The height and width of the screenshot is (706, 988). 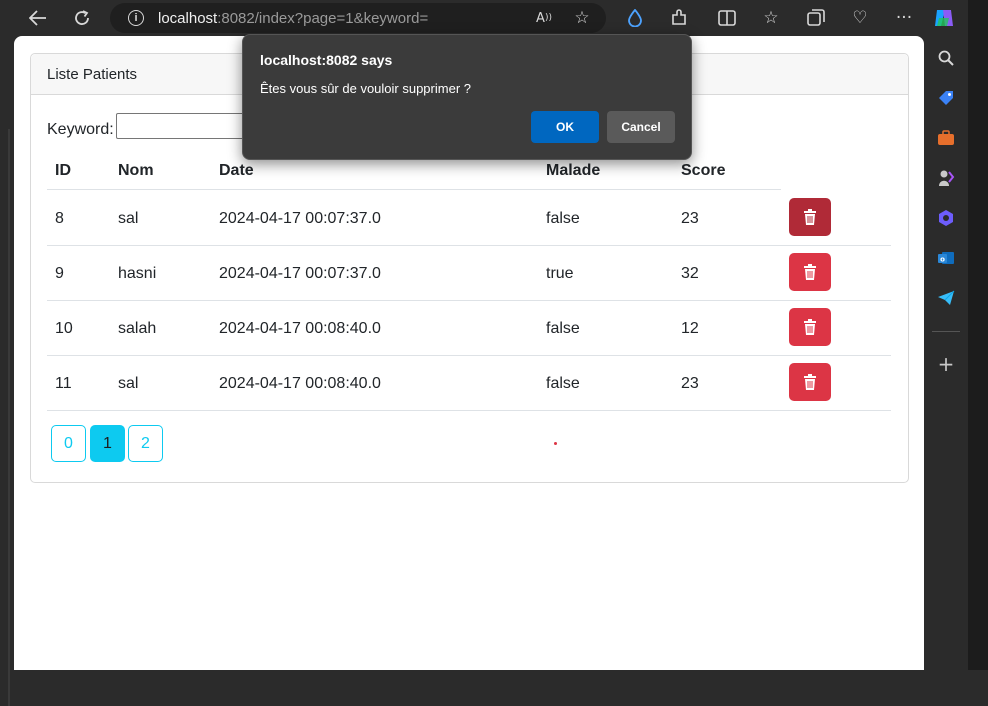 I want to click on stray-dot, so click(x=555, y=443).